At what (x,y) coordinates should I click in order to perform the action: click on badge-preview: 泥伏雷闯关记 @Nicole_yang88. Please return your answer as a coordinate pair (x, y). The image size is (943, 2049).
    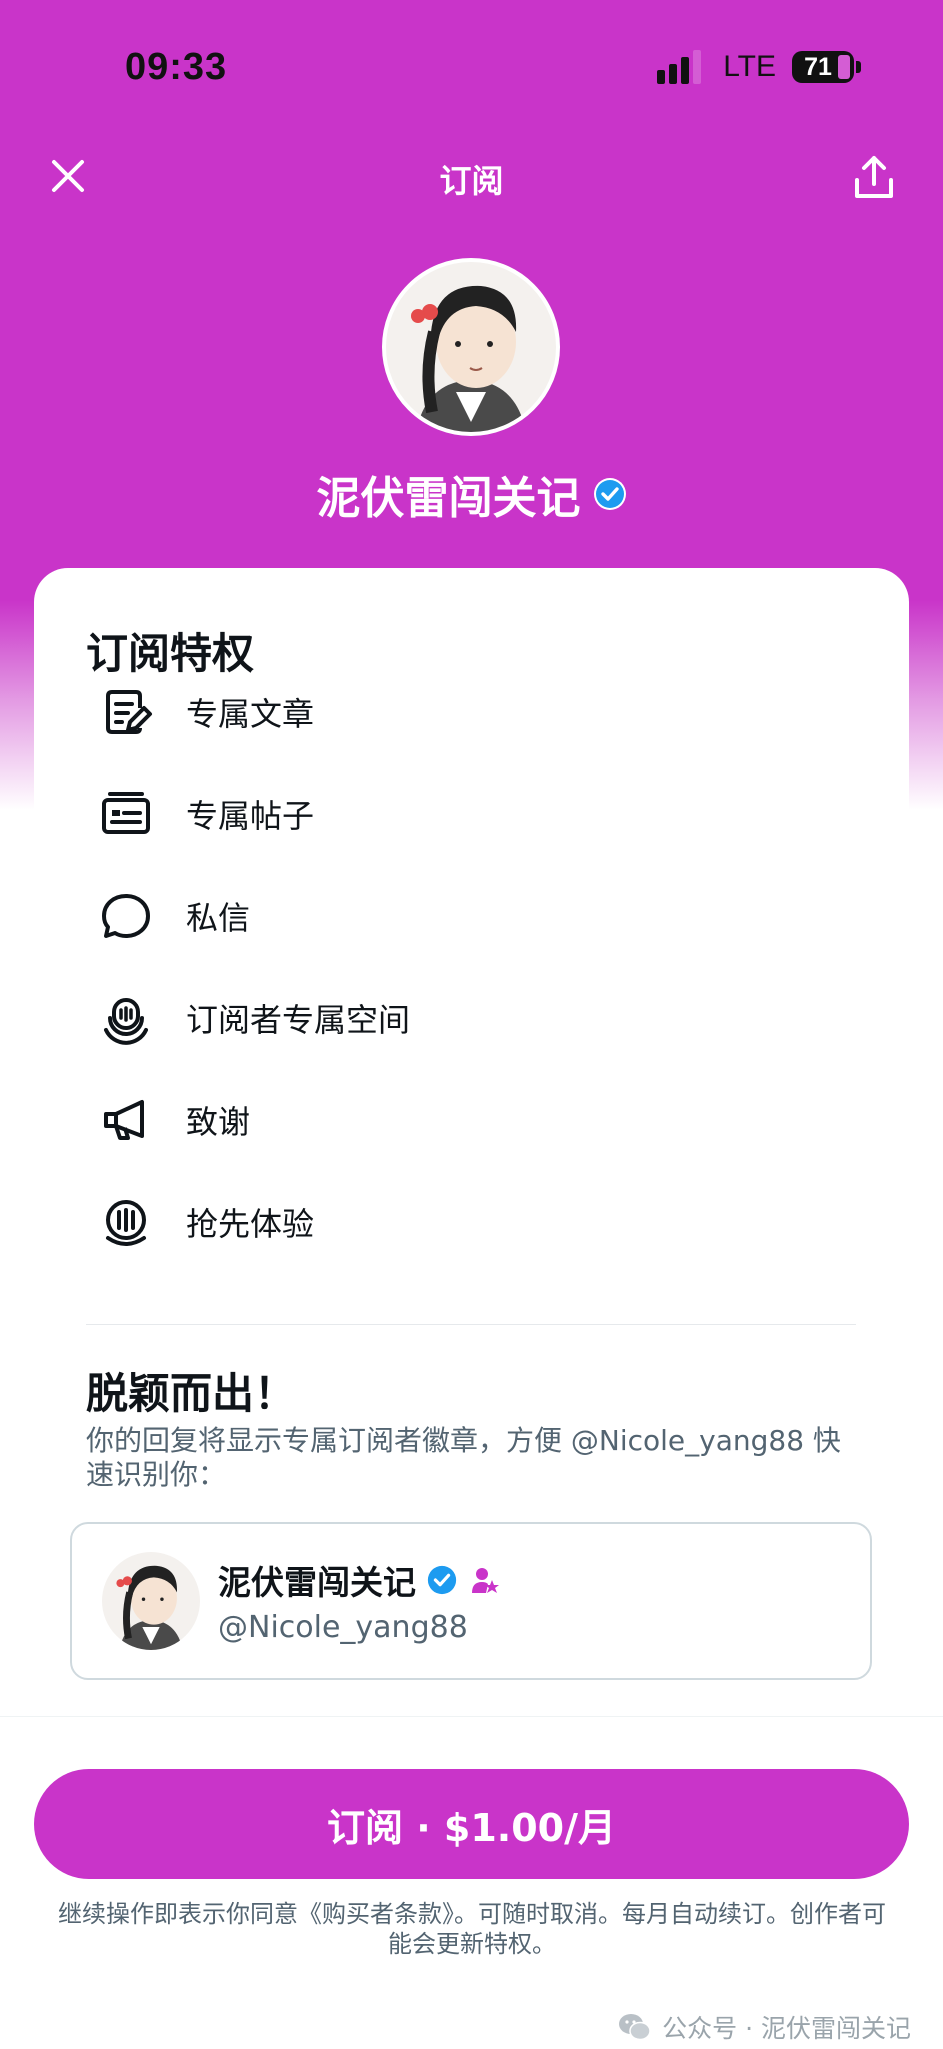
    Looking at the image, I should click on (471, 1601).